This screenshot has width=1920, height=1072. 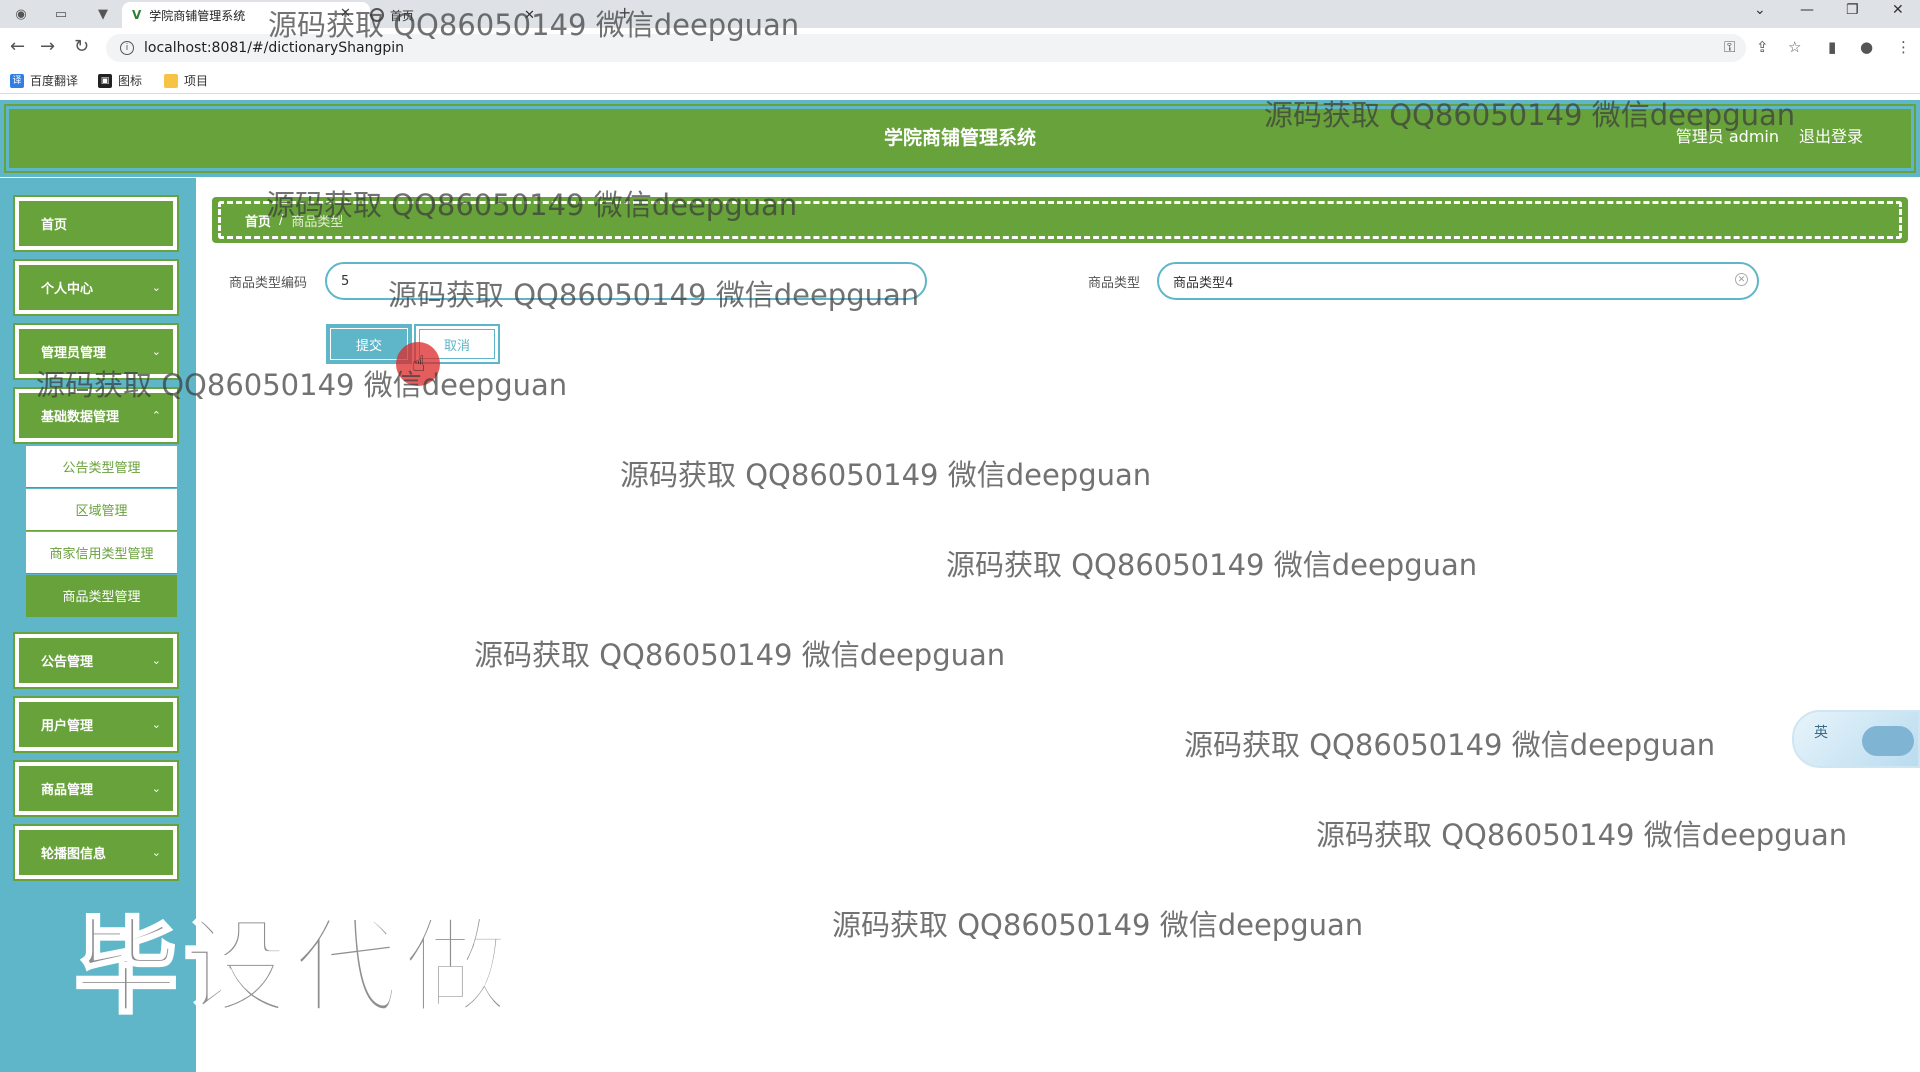 I want to click on submenu-product-type: 商品类型管理, so click(x=101, y=596).